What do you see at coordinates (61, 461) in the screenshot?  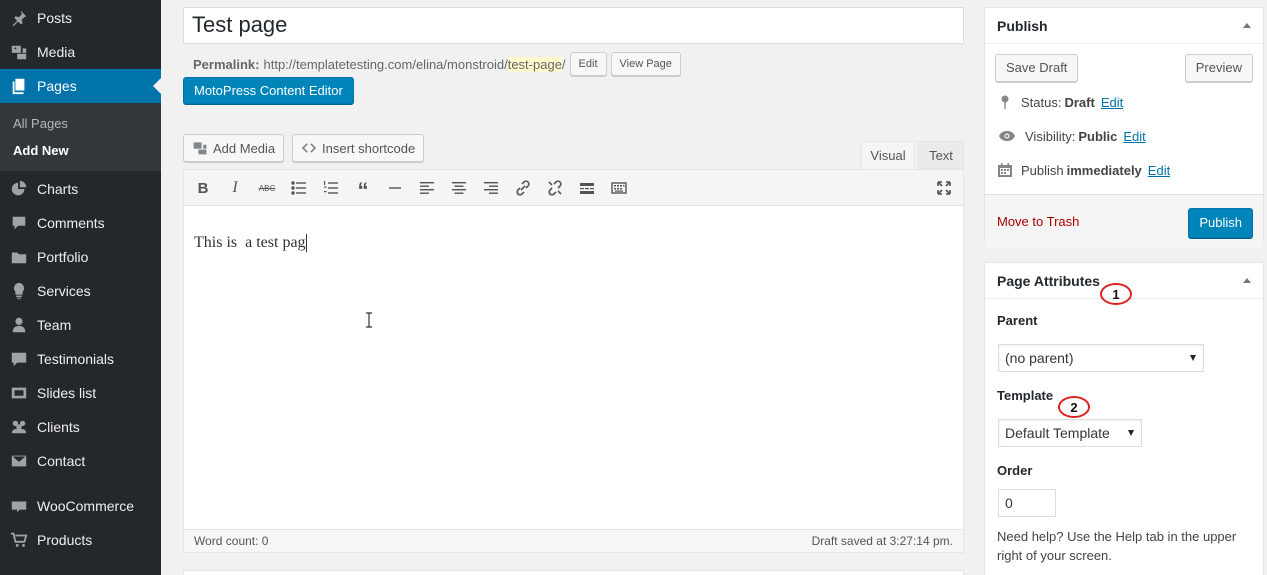 I see `sidebar-item-label: Contact` at bounding box center [61, 461].